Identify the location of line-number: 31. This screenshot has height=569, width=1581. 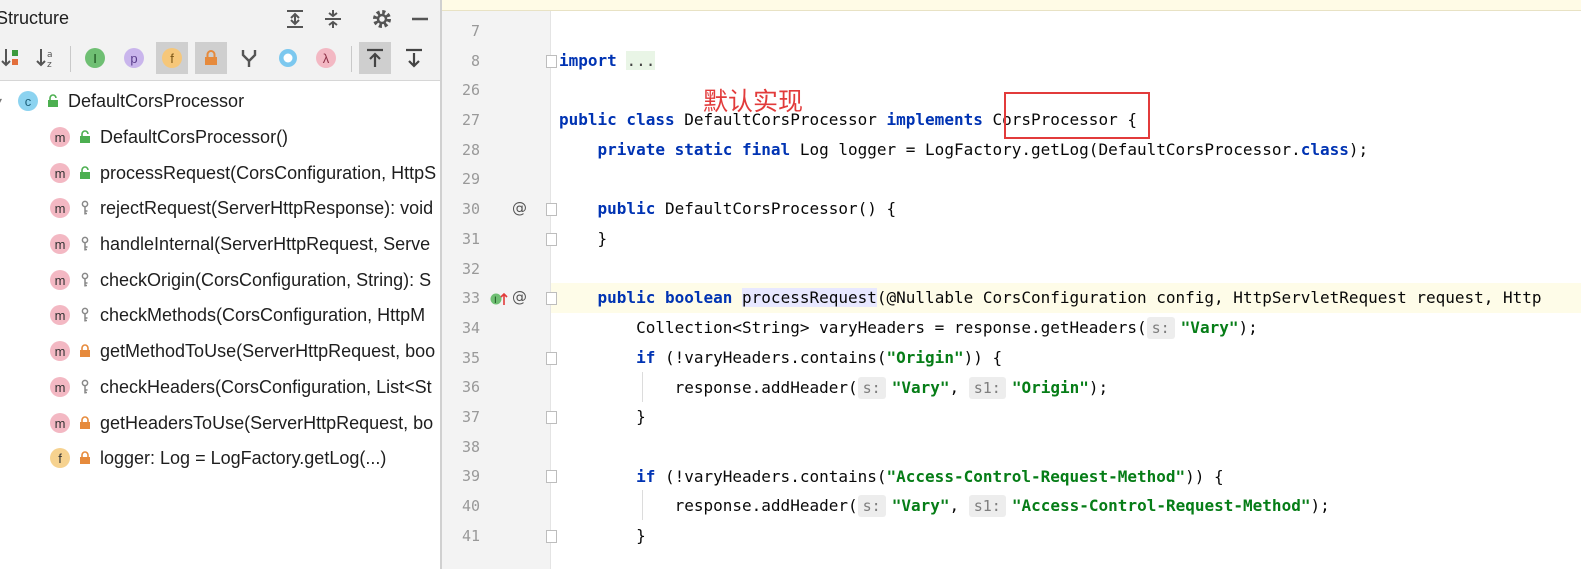
(470, 239).